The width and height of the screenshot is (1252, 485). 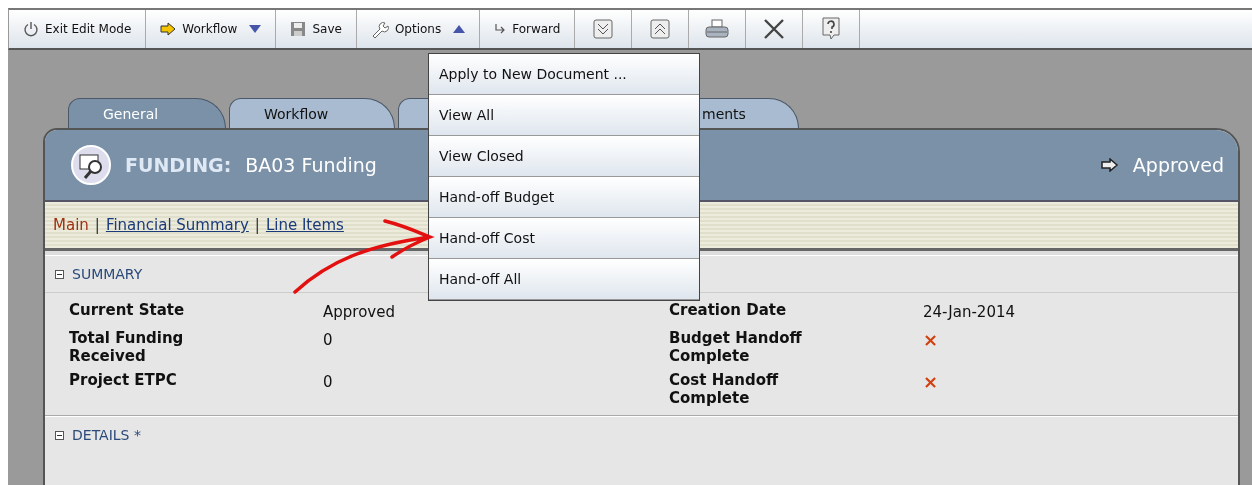 I want to click on double-down-icon, so click(x=603, y=29).